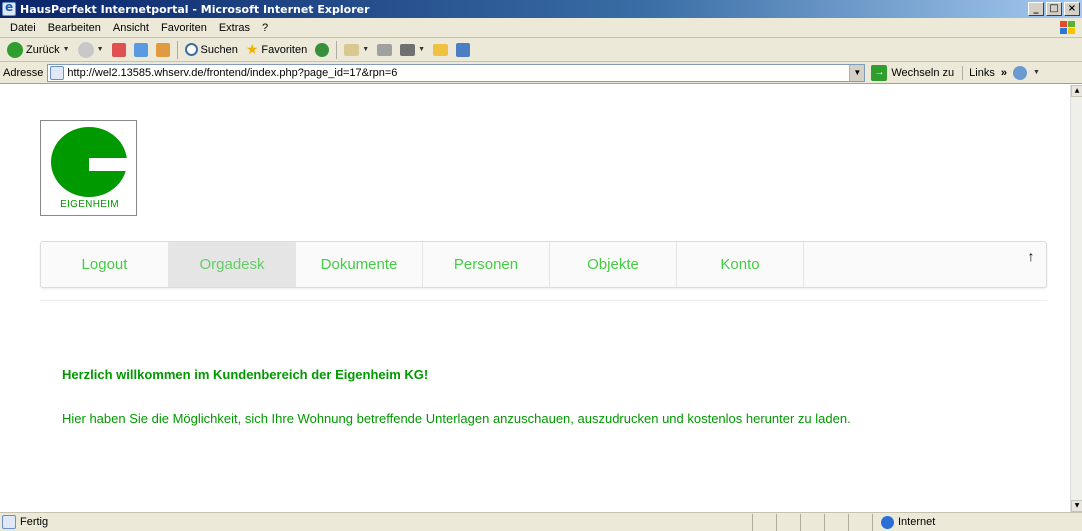 The height and width of the screenshot is (531, 1082). What do you see at coordinates (15, 49) in the screenshot?
I see `back-arrow-icon` at bounding box center [15, 49].